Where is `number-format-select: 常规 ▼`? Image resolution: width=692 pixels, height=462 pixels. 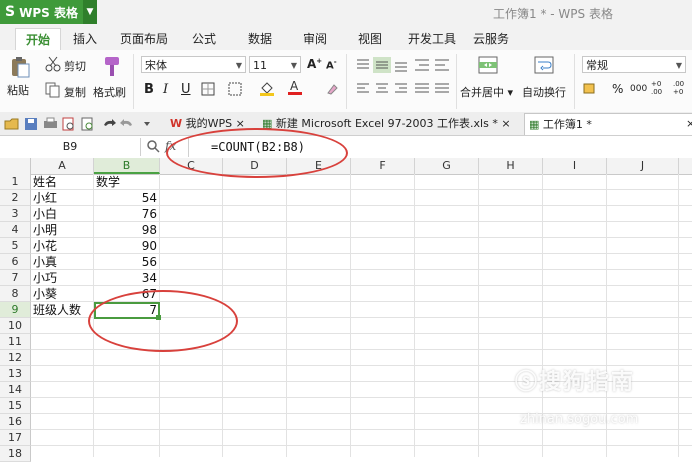
number-format-select: 常规 ▼ is located at coordinates (634, 64).